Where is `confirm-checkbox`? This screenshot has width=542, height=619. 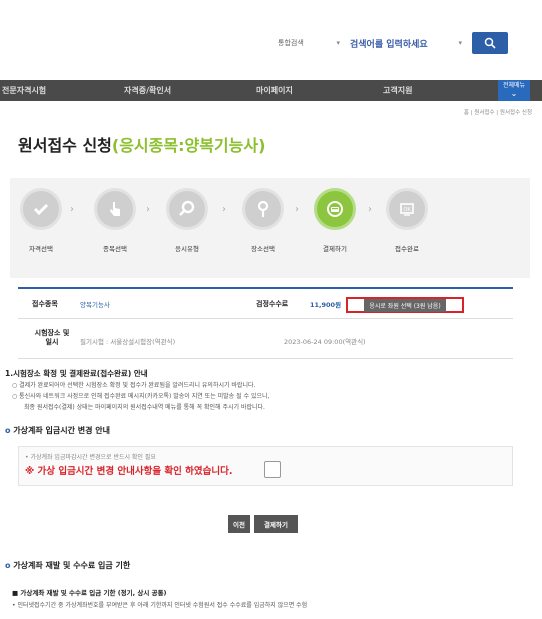
confirm-checkbox is located at coordinates (272, 469).